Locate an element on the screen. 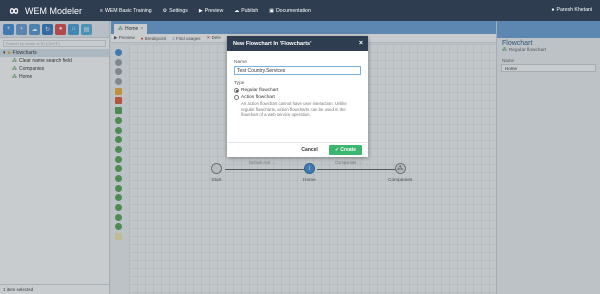  book-icon: ▣ is located at coordinates (271, 10).